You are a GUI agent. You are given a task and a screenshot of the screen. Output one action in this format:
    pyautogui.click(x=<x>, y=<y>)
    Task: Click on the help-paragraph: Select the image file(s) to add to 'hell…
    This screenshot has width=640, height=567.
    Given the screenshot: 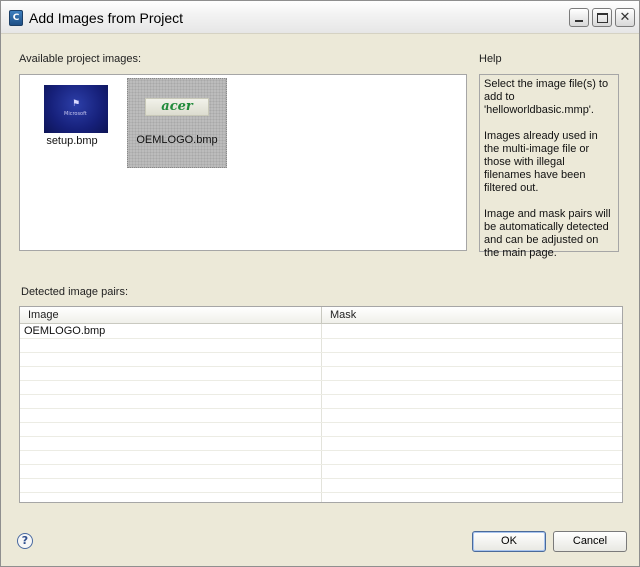 What is the action you would take?
    pyautogui.click(x=546, y=97)
    